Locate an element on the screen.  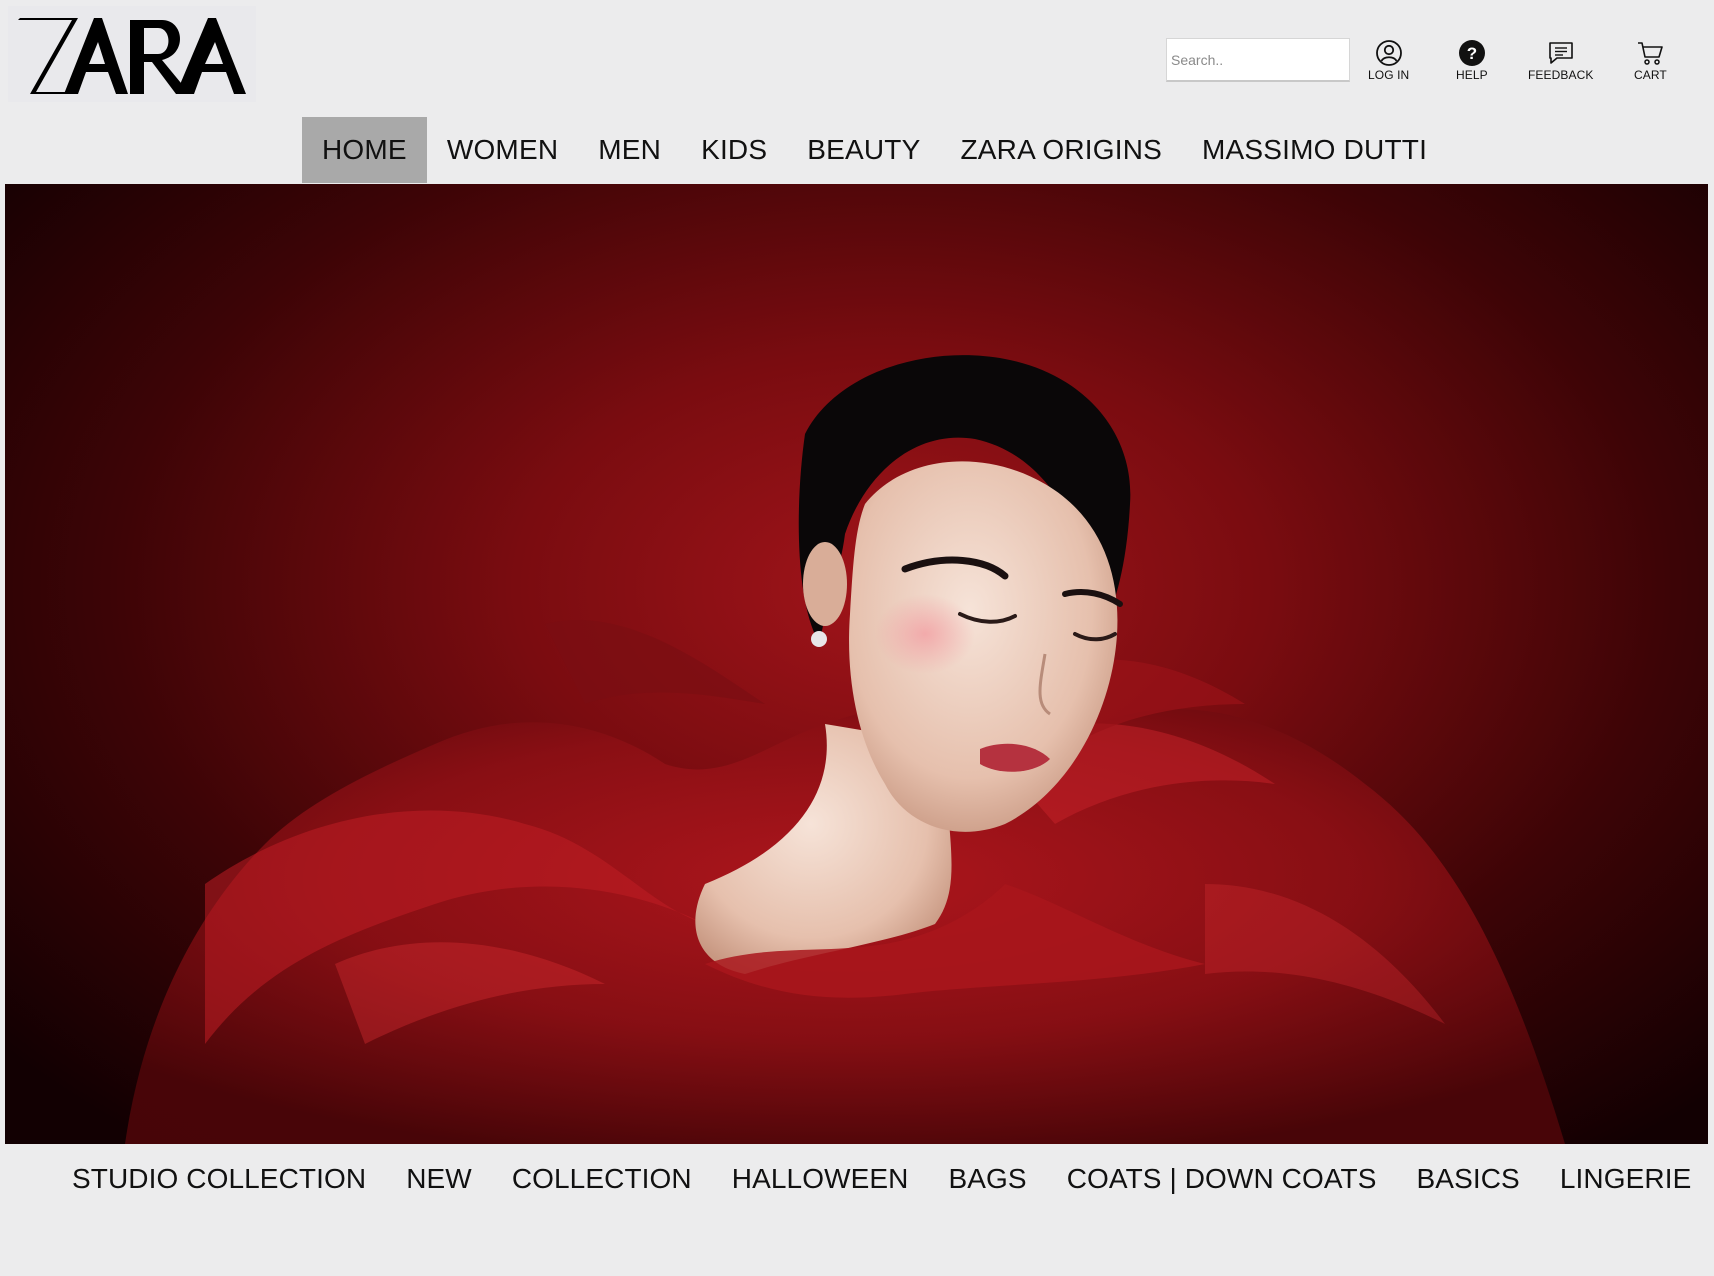
category-new: NEW is located at coordinates (439, 1179).